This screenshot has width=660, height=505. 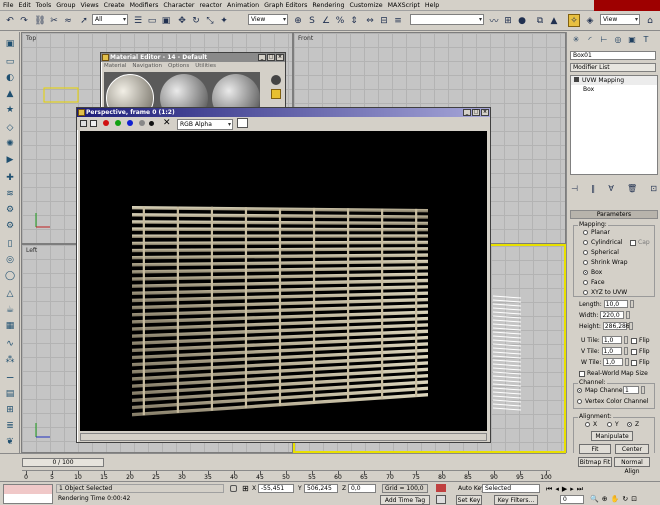 I want to click on viewport-label-front: Front, so click(x=305, y=38).